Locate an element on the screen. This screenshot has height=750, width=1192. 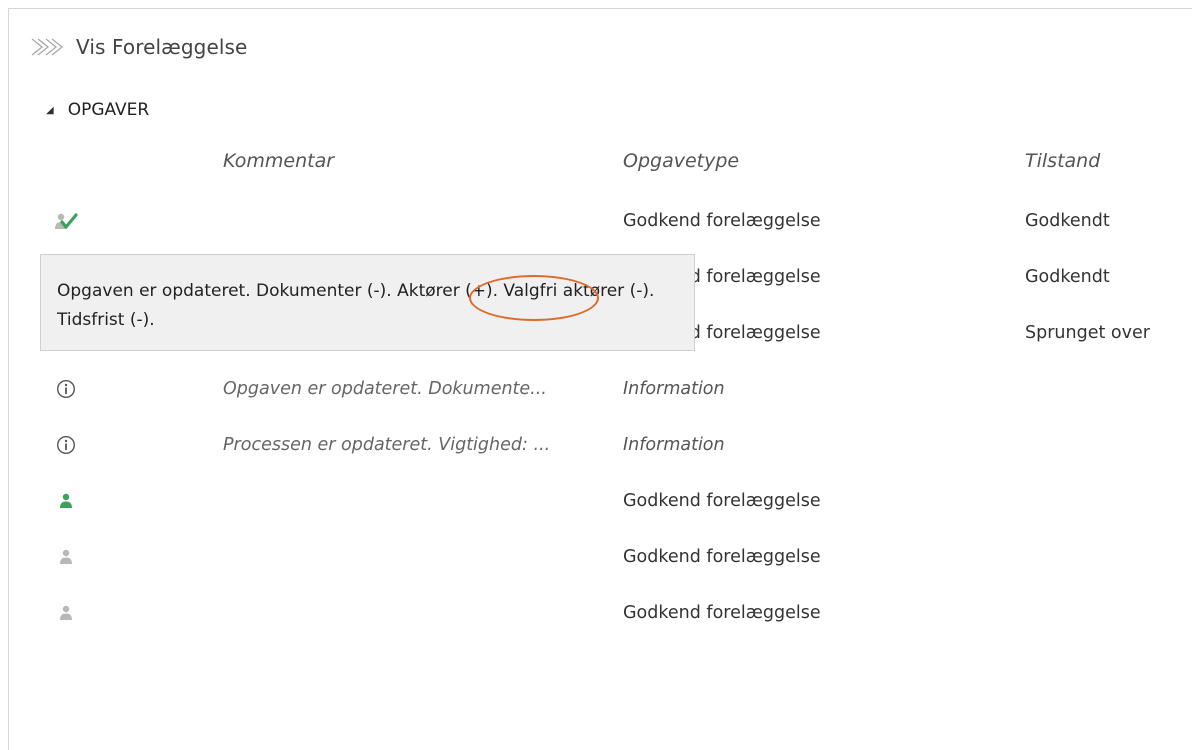
tasks-section-toggle: ◢ OPGAVER is located at coordinates (97, 110).